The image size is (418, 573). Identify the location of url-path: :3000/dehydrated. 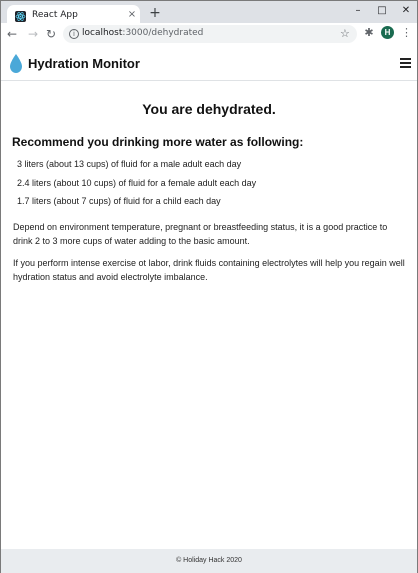
(163, 33).